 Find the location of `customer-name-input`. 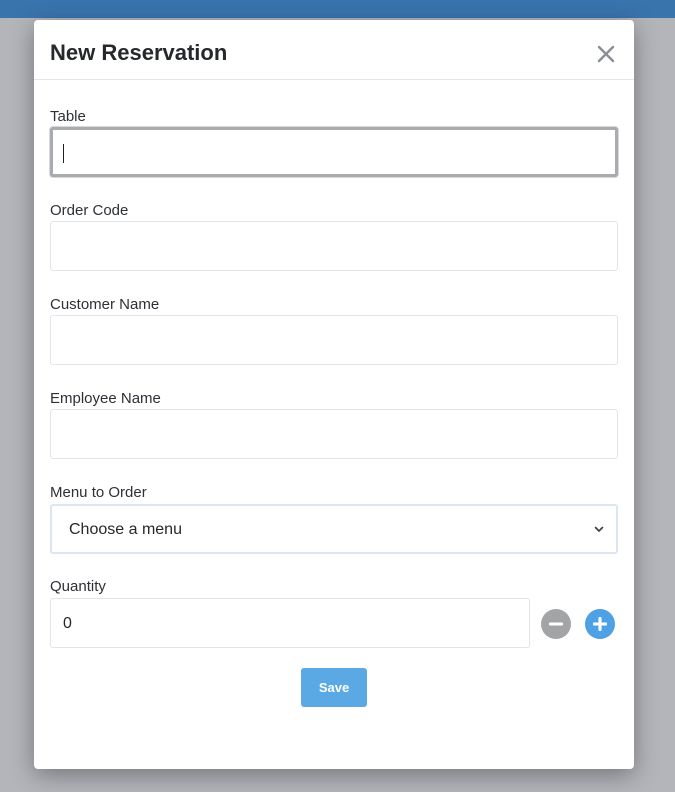

customer-name-input is located at coordinates (334, 340).